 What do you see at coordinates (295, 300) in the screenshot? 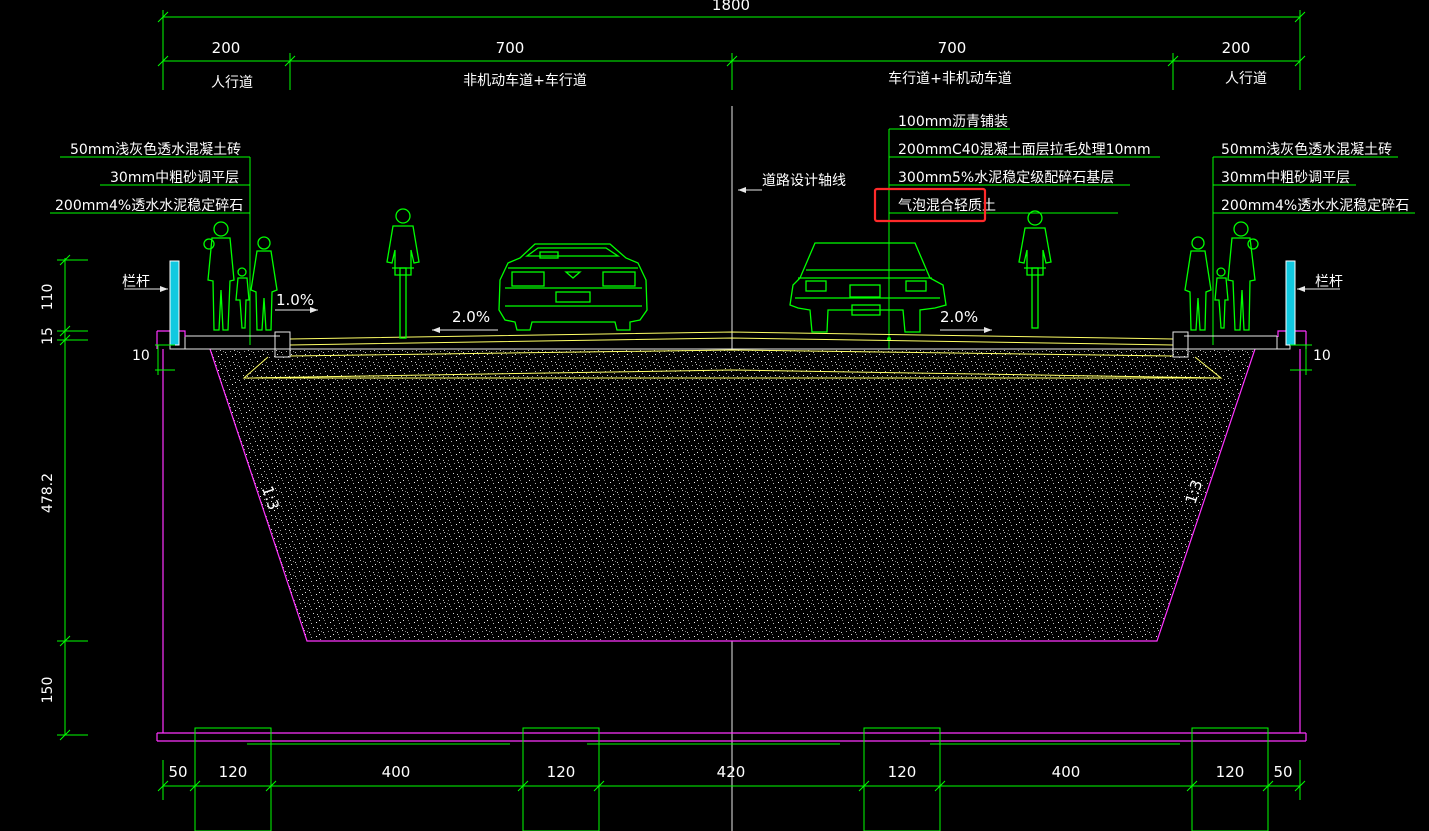
I see `slope-walk-left: 1.0%` at bounding box center [295, 300].